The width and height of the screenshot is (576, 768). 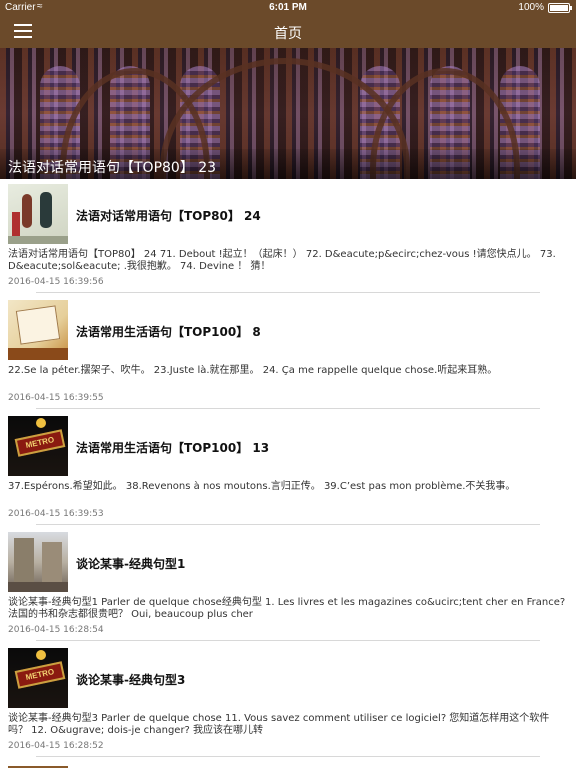 What do you see at coordinates (56, 282) in the screenshot?
I see `item-date: 2016-04-15 16:39:56` at bounding box center [56, 282].